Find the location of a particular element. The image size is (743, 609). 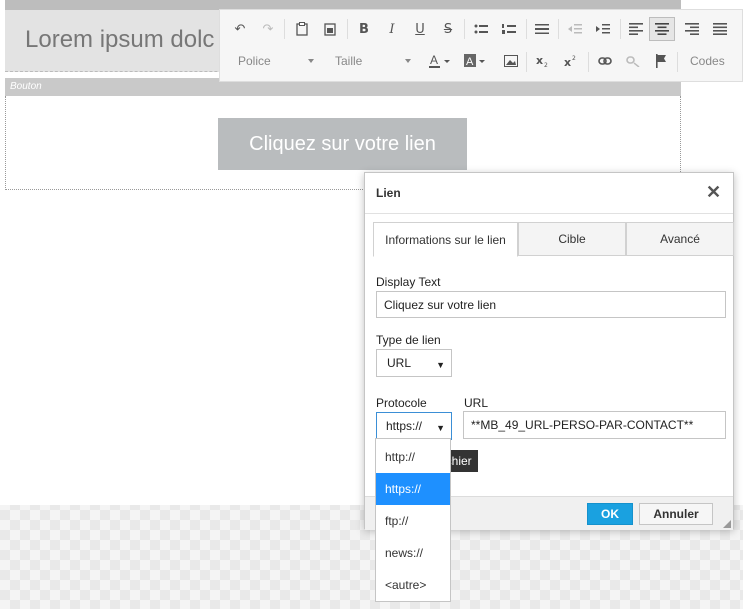

dialog-tabs: Informations sur le lien Cible Avancé is located at coordinates (553, 239).